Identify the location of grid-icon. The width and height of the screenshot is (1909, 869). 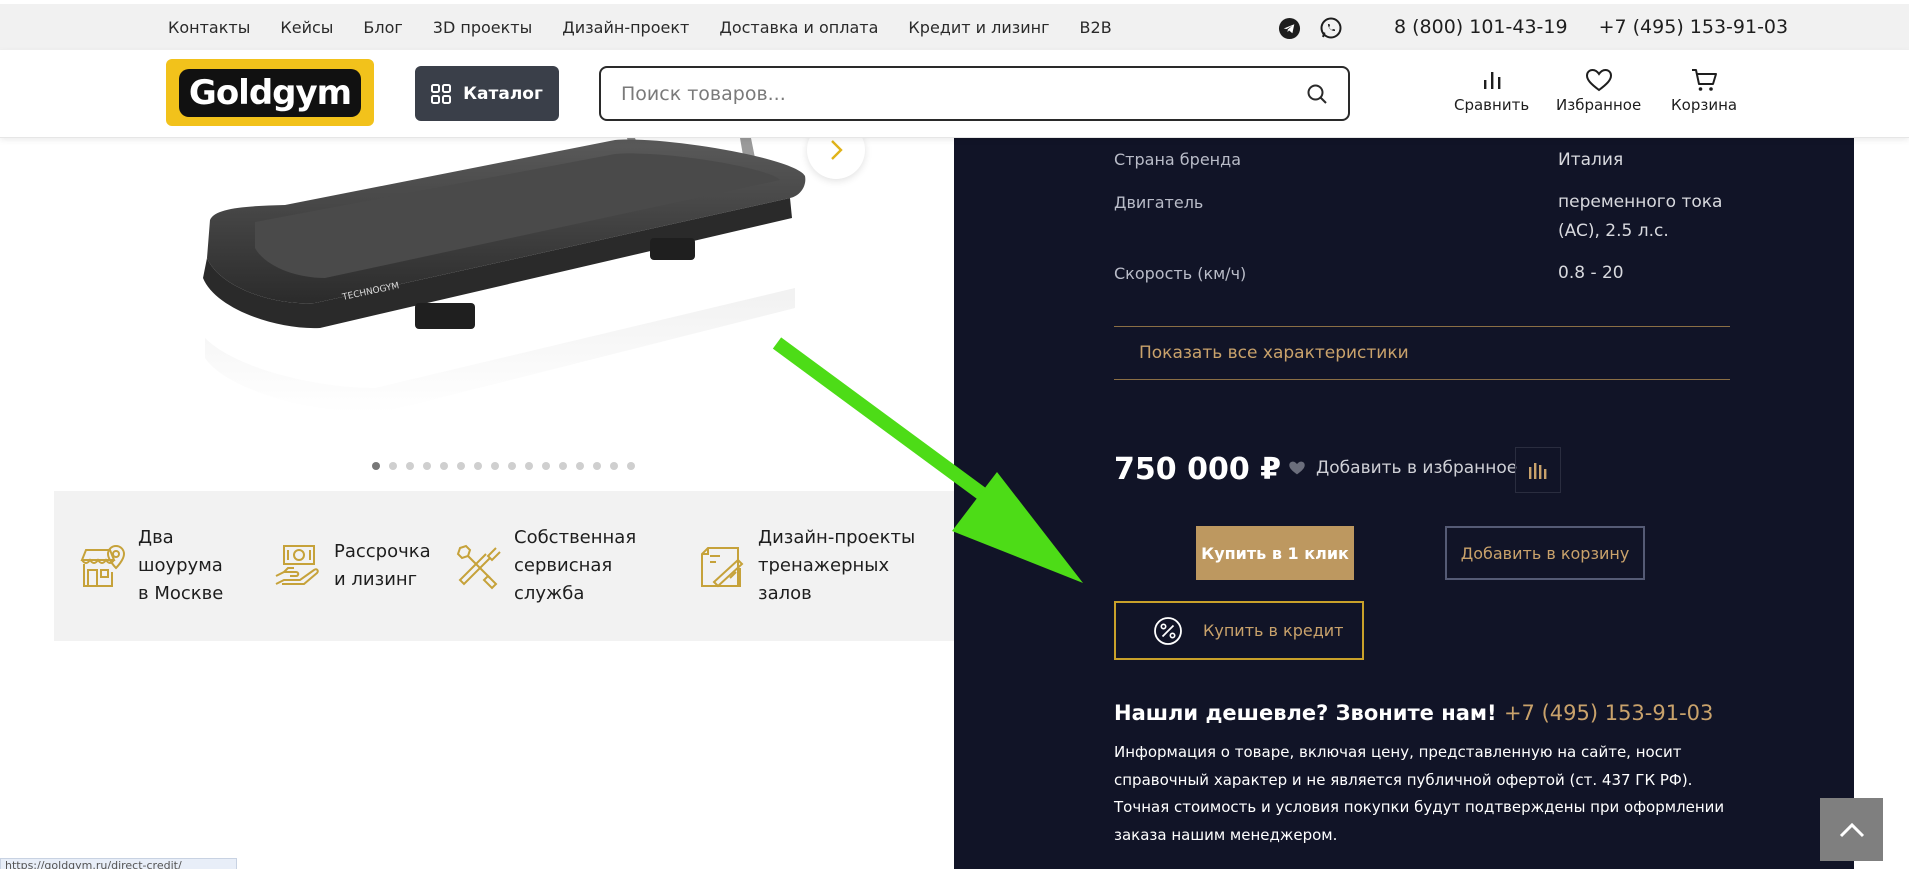
(441, 93).